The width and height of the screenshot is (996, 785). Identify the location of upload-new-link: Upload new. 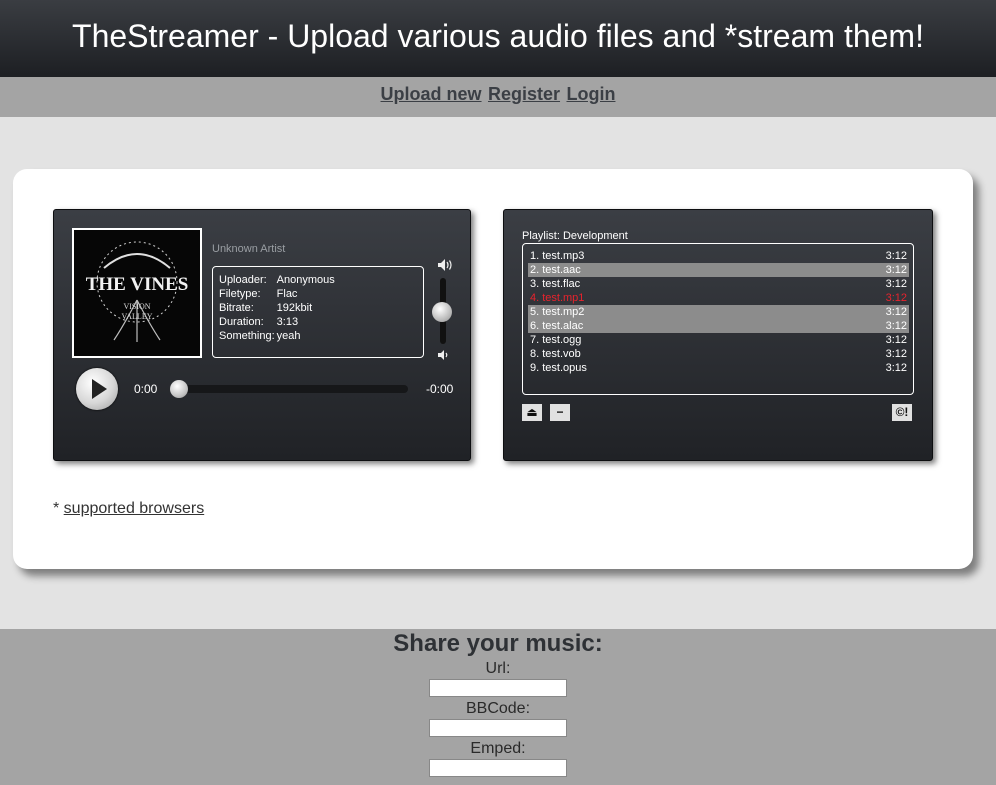
(431, 94).